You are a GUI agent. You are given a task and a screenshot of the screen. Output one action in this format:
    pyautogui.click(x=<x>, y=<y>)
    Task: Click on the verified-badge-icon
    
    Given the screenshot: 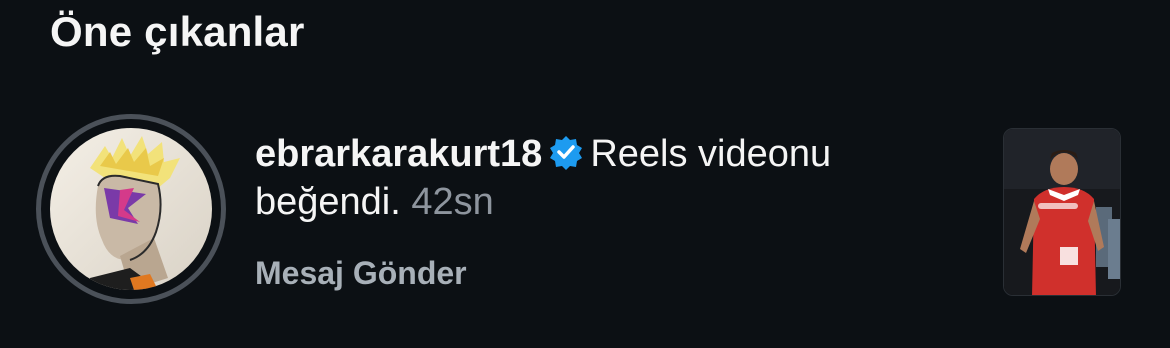 What is the action you would take?
    pyautogui.click(x=566, y=152)
    